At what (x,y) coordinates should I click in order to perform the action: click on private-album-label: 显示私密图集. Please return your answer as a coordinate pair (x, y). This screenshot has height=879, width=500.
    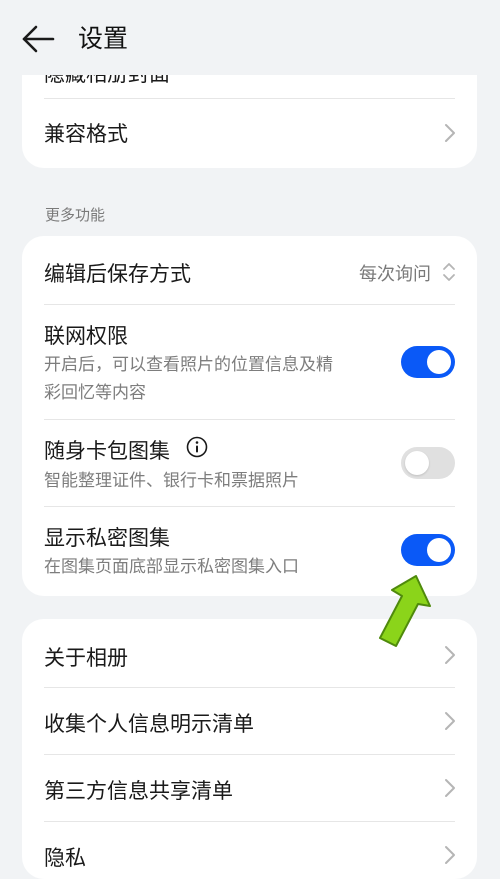
    Looking at the image, I should click on (107, 538).